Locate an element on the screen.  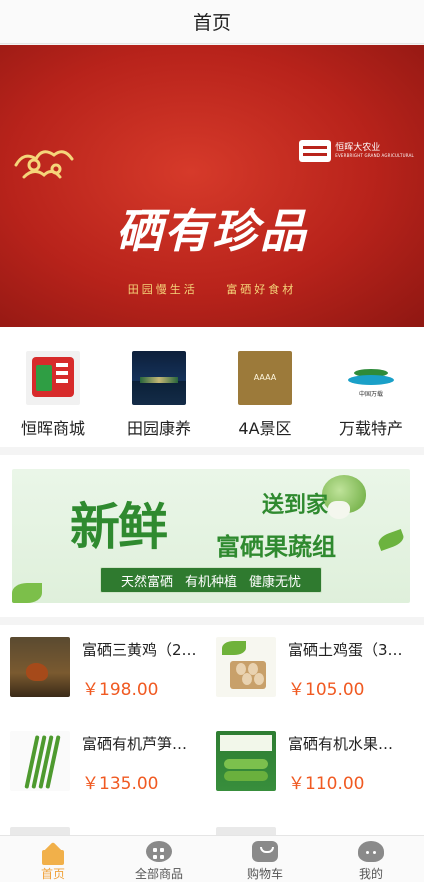
product-card: 富硒有机芦笋… ￥135.00 is located at coordinates (100, 764).